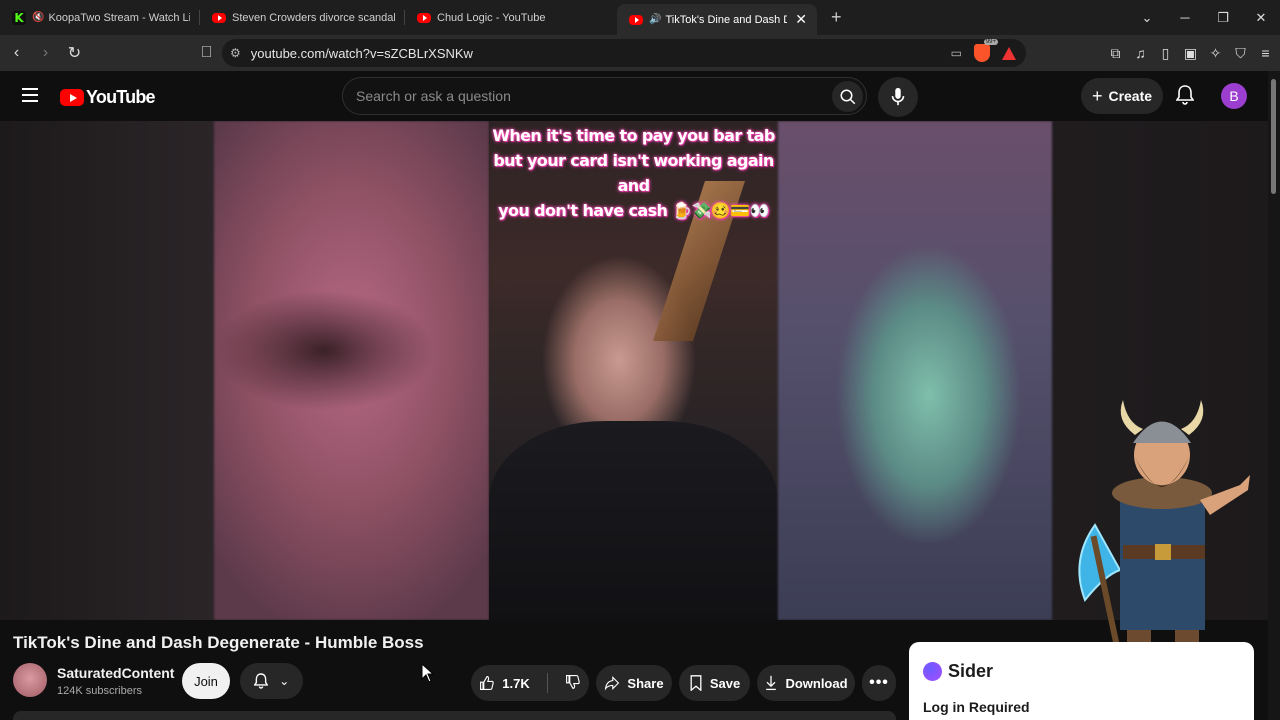 This screenshot has width=1280, height=720. What do you see at coordinates (206, 53) in the screenshot?
I see `bookmark-icon: ⎕` at bounding box center [206, 53].